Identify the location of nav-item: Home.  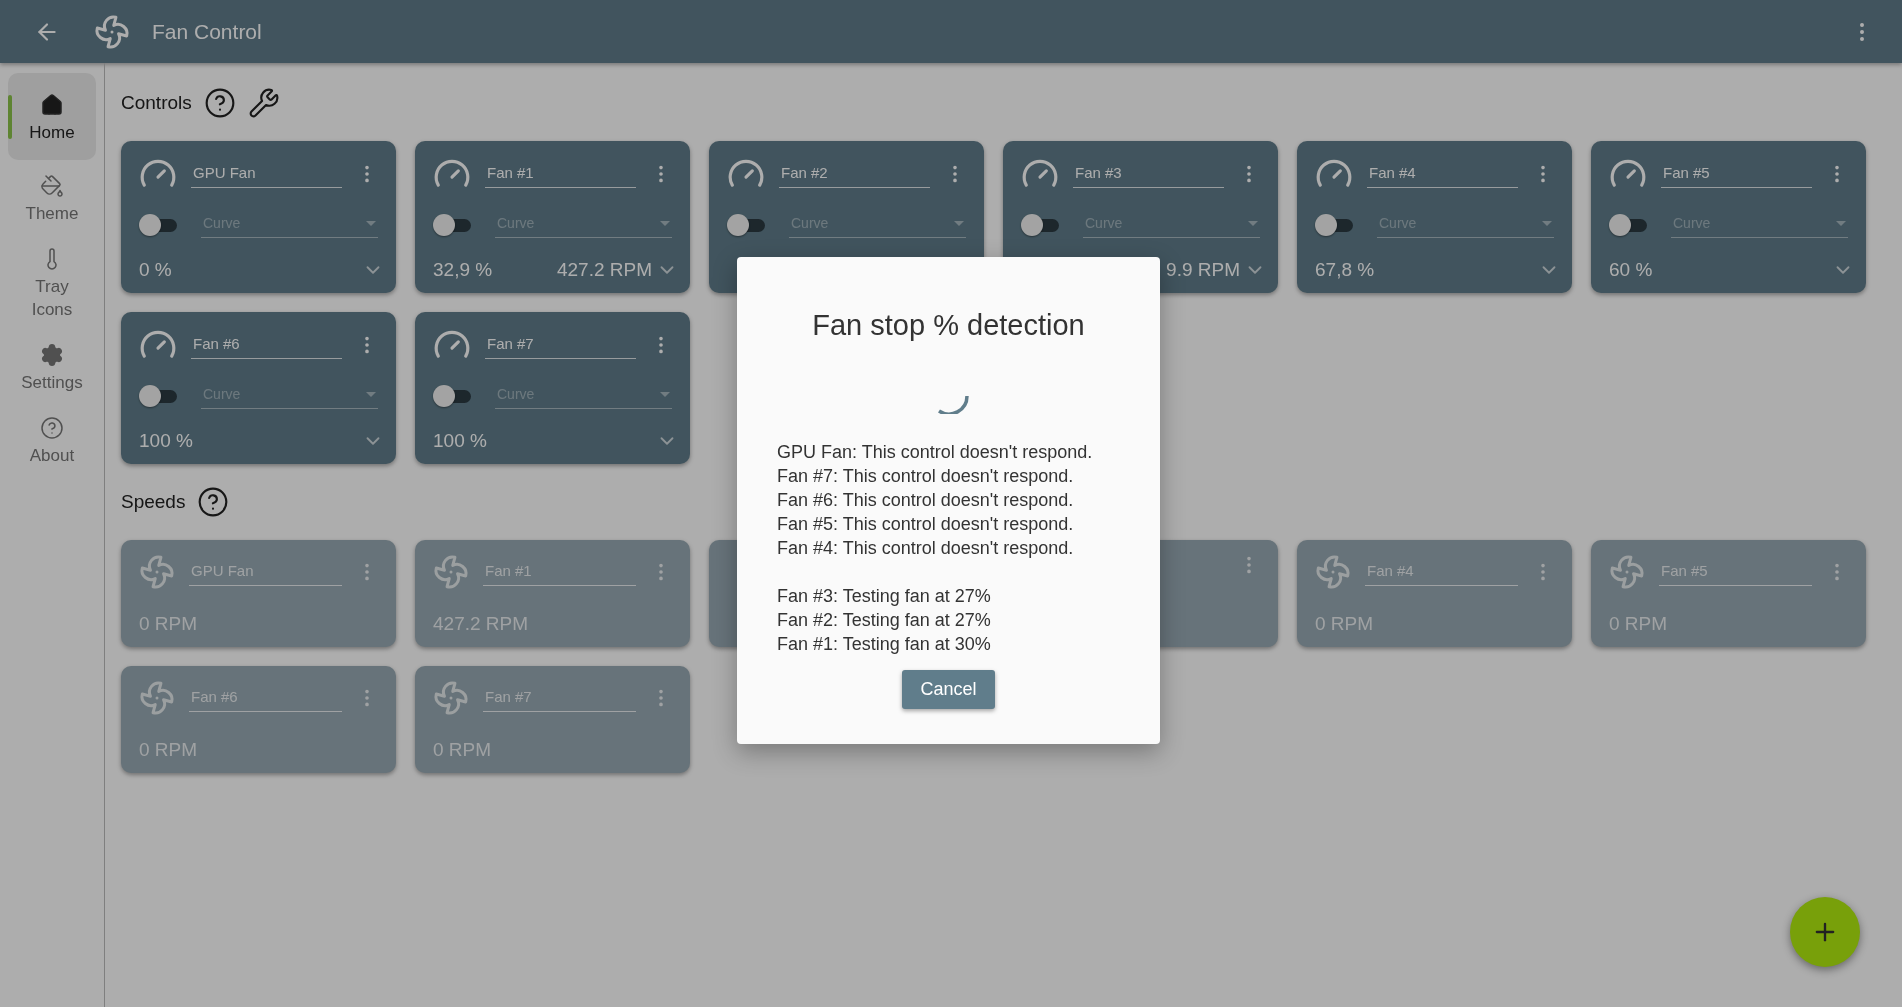
(52, 116).